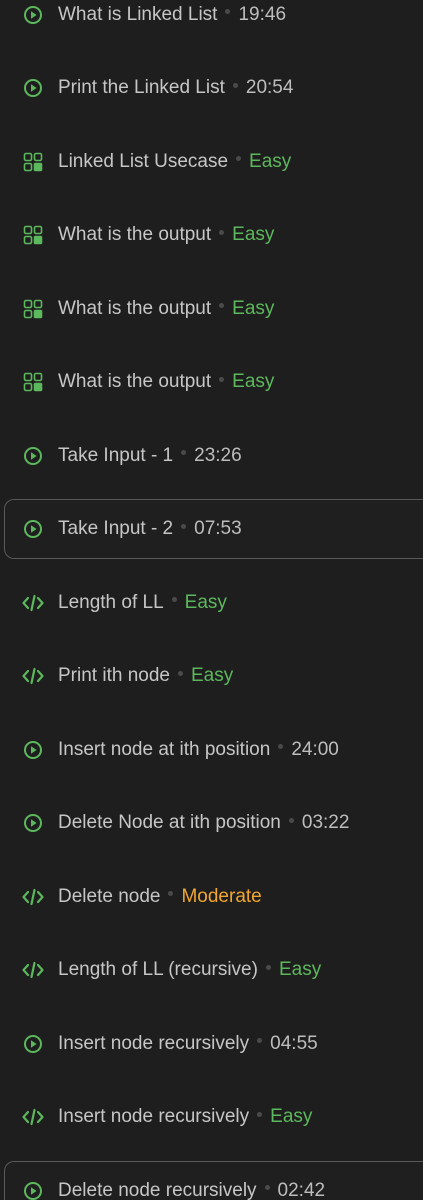  I want to click on lesson-title: Delete node recursively, so click(157, 1189).